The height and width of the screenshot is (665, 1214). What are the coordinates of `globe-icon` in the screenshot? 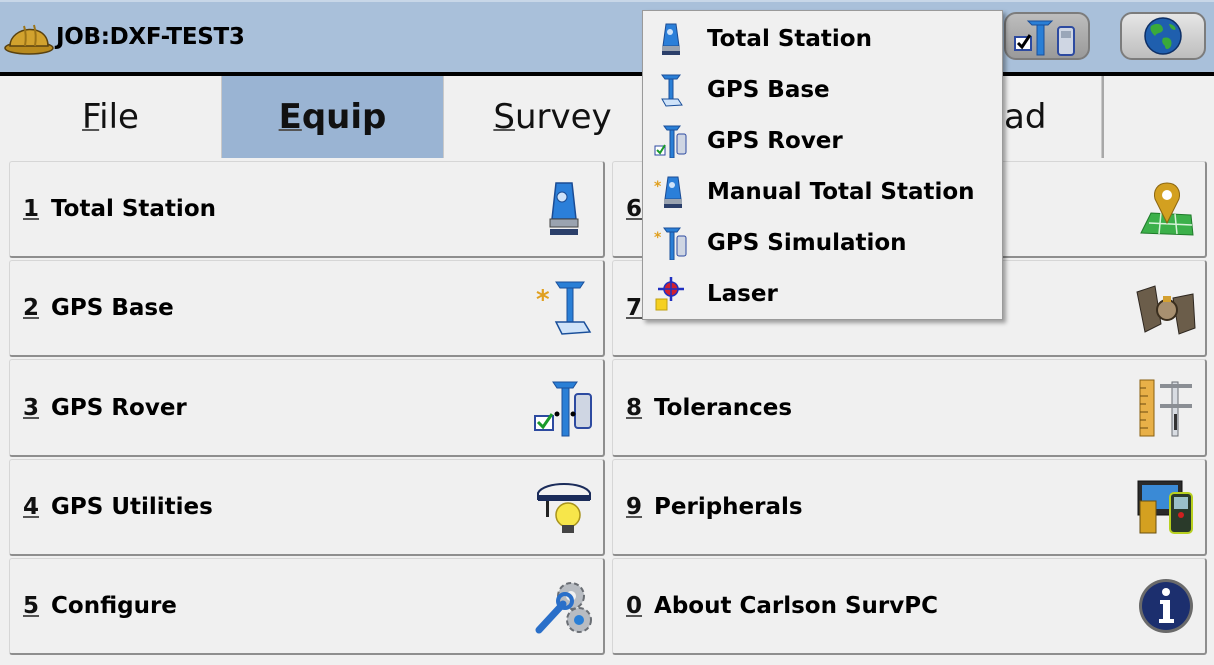 It's located at (1163, 36).